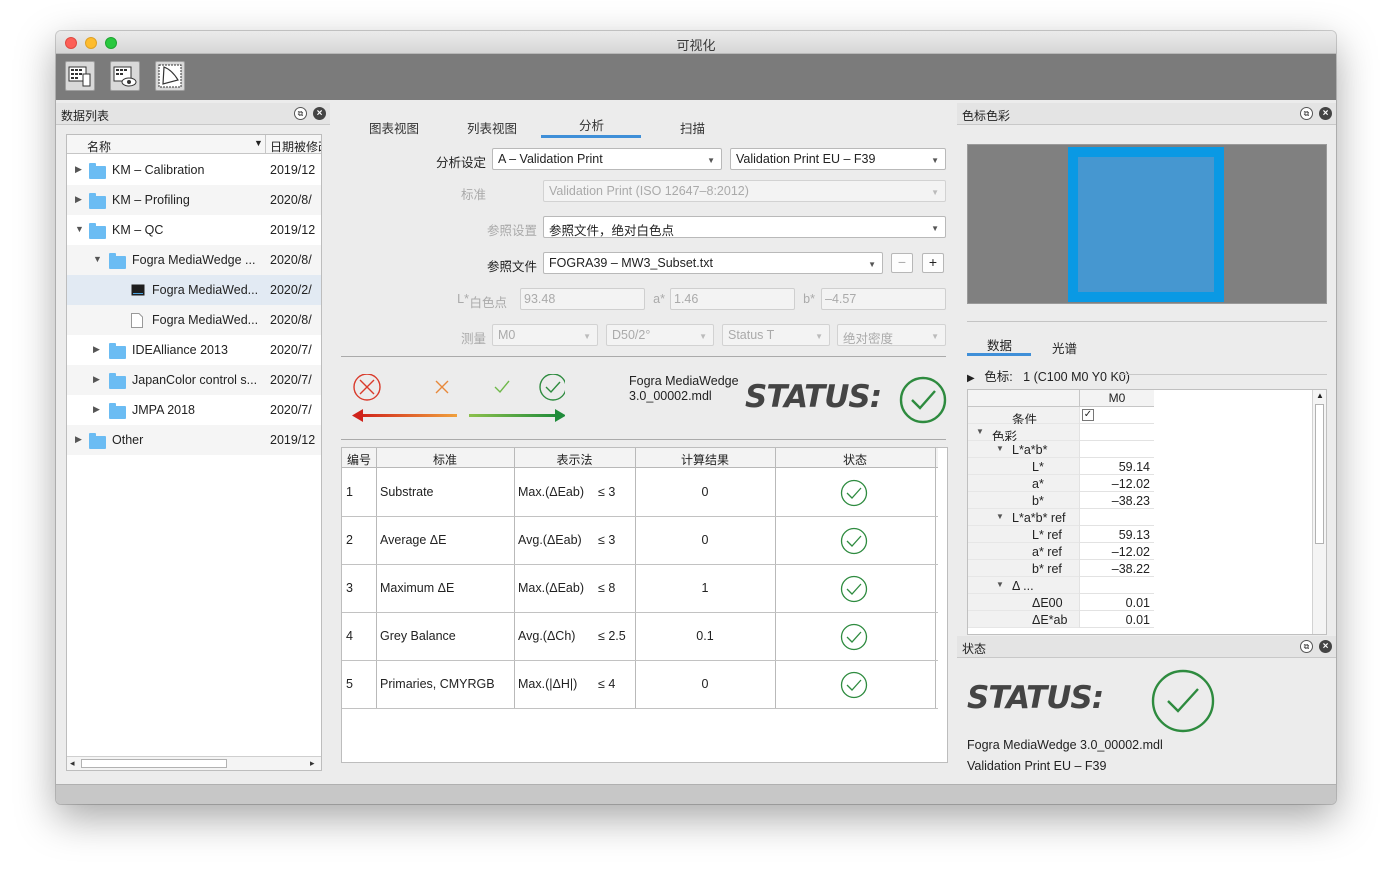 This screenshot has width=1392, height=885. Describe the element at coordinates (659, 299) in the screenshot. I see `wp-a-label: a*` at that location.